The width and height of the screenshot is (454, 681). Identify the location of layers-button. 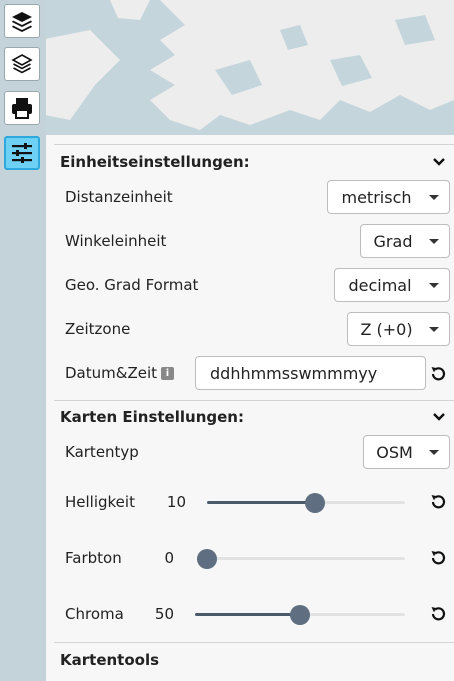
(22, 21).